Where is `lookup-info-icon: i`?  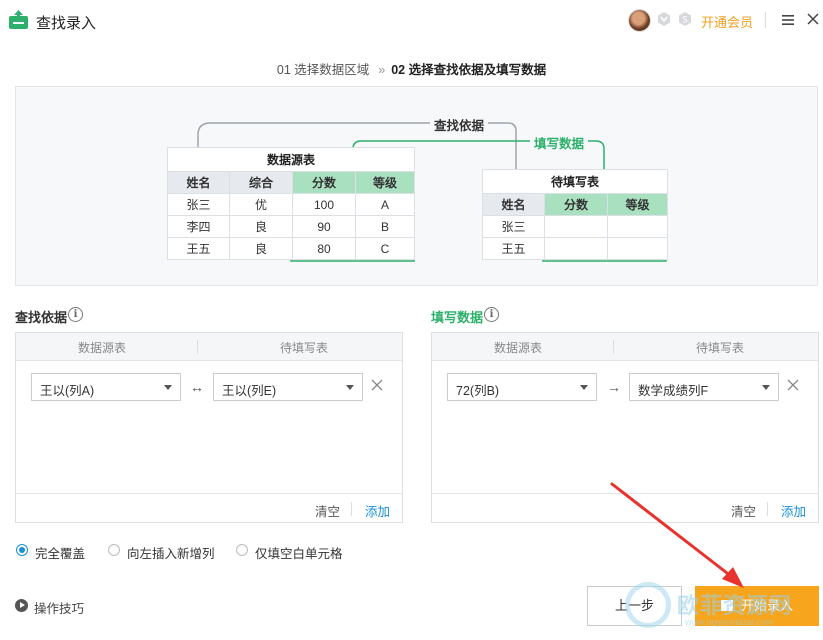 lookup-info-icon: i is located at coordinates (75, 314).